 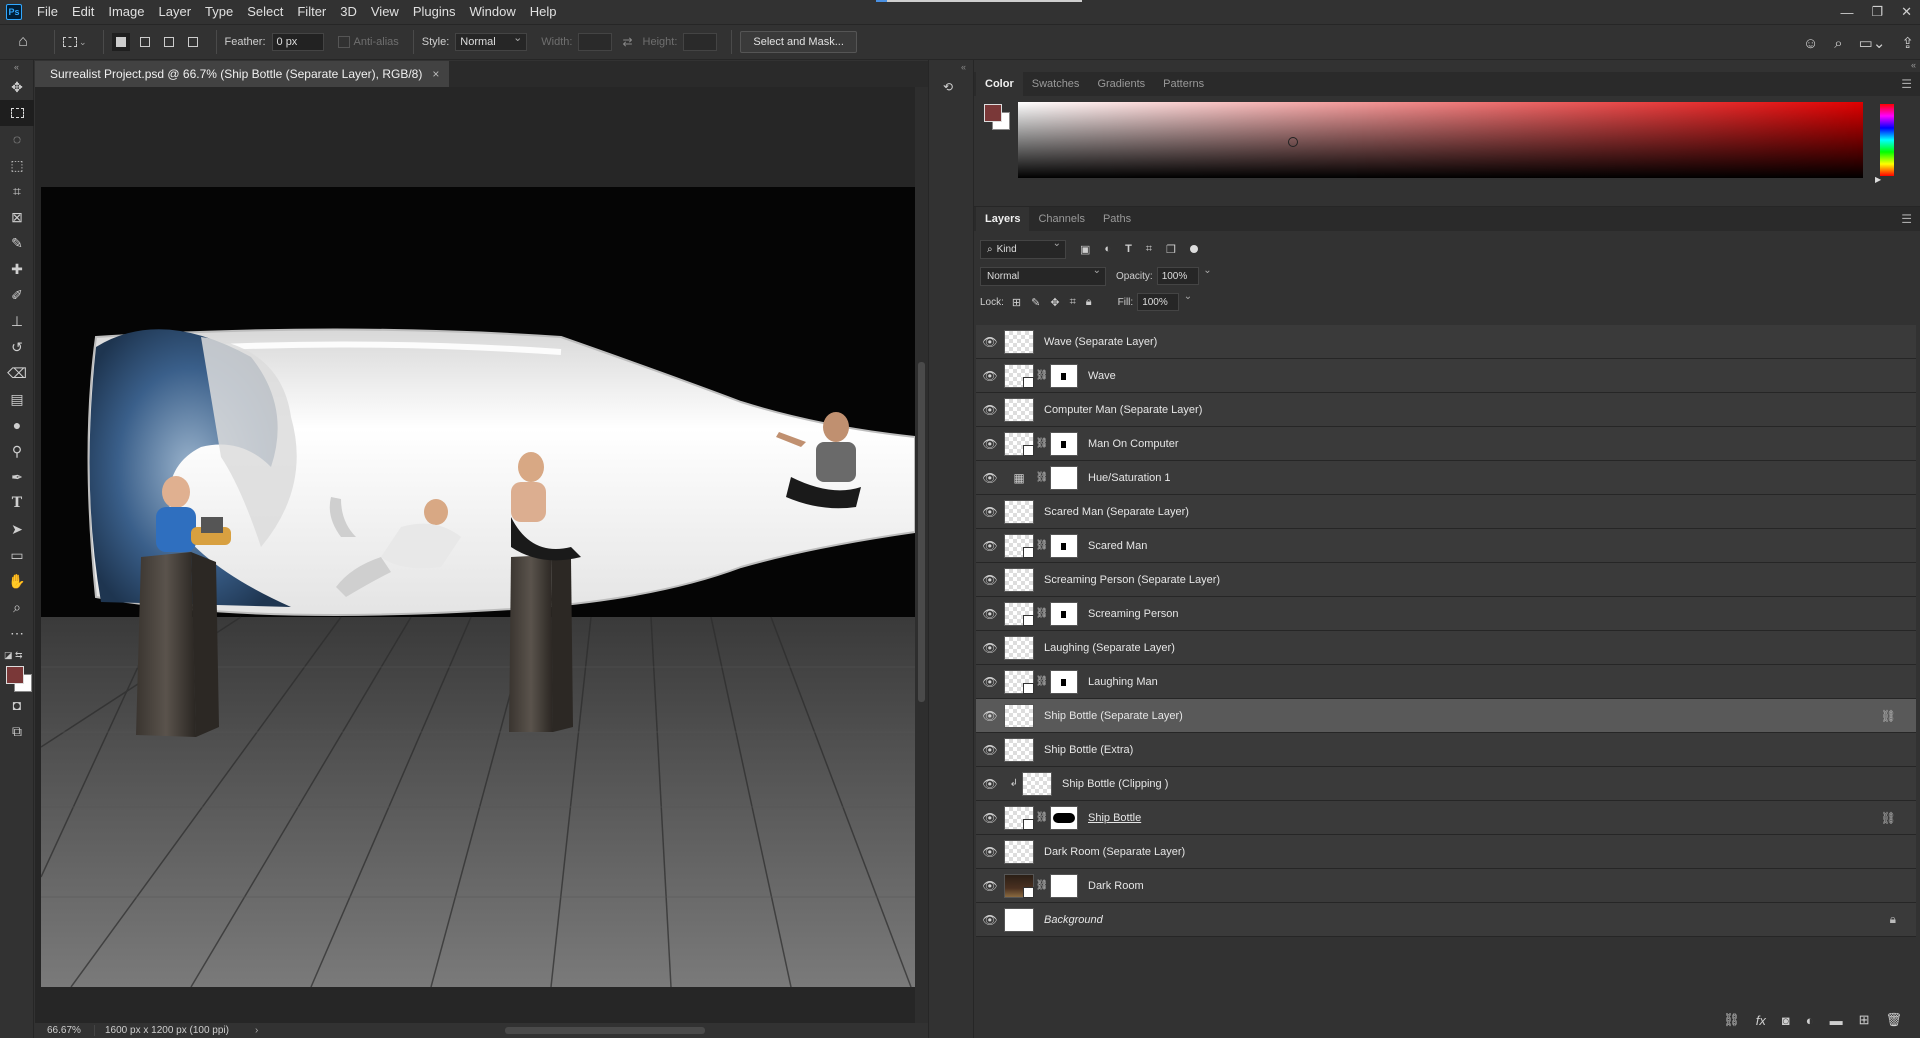 I want to click on layer-name: Ship Bottle, so click(x=1114, y=818).